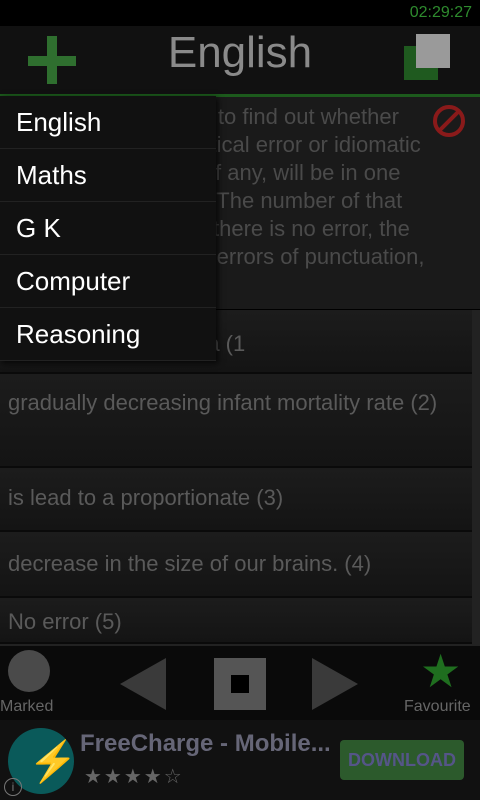  I want to click on menu-item-reasoning: Reasoning, so click(108, 334).